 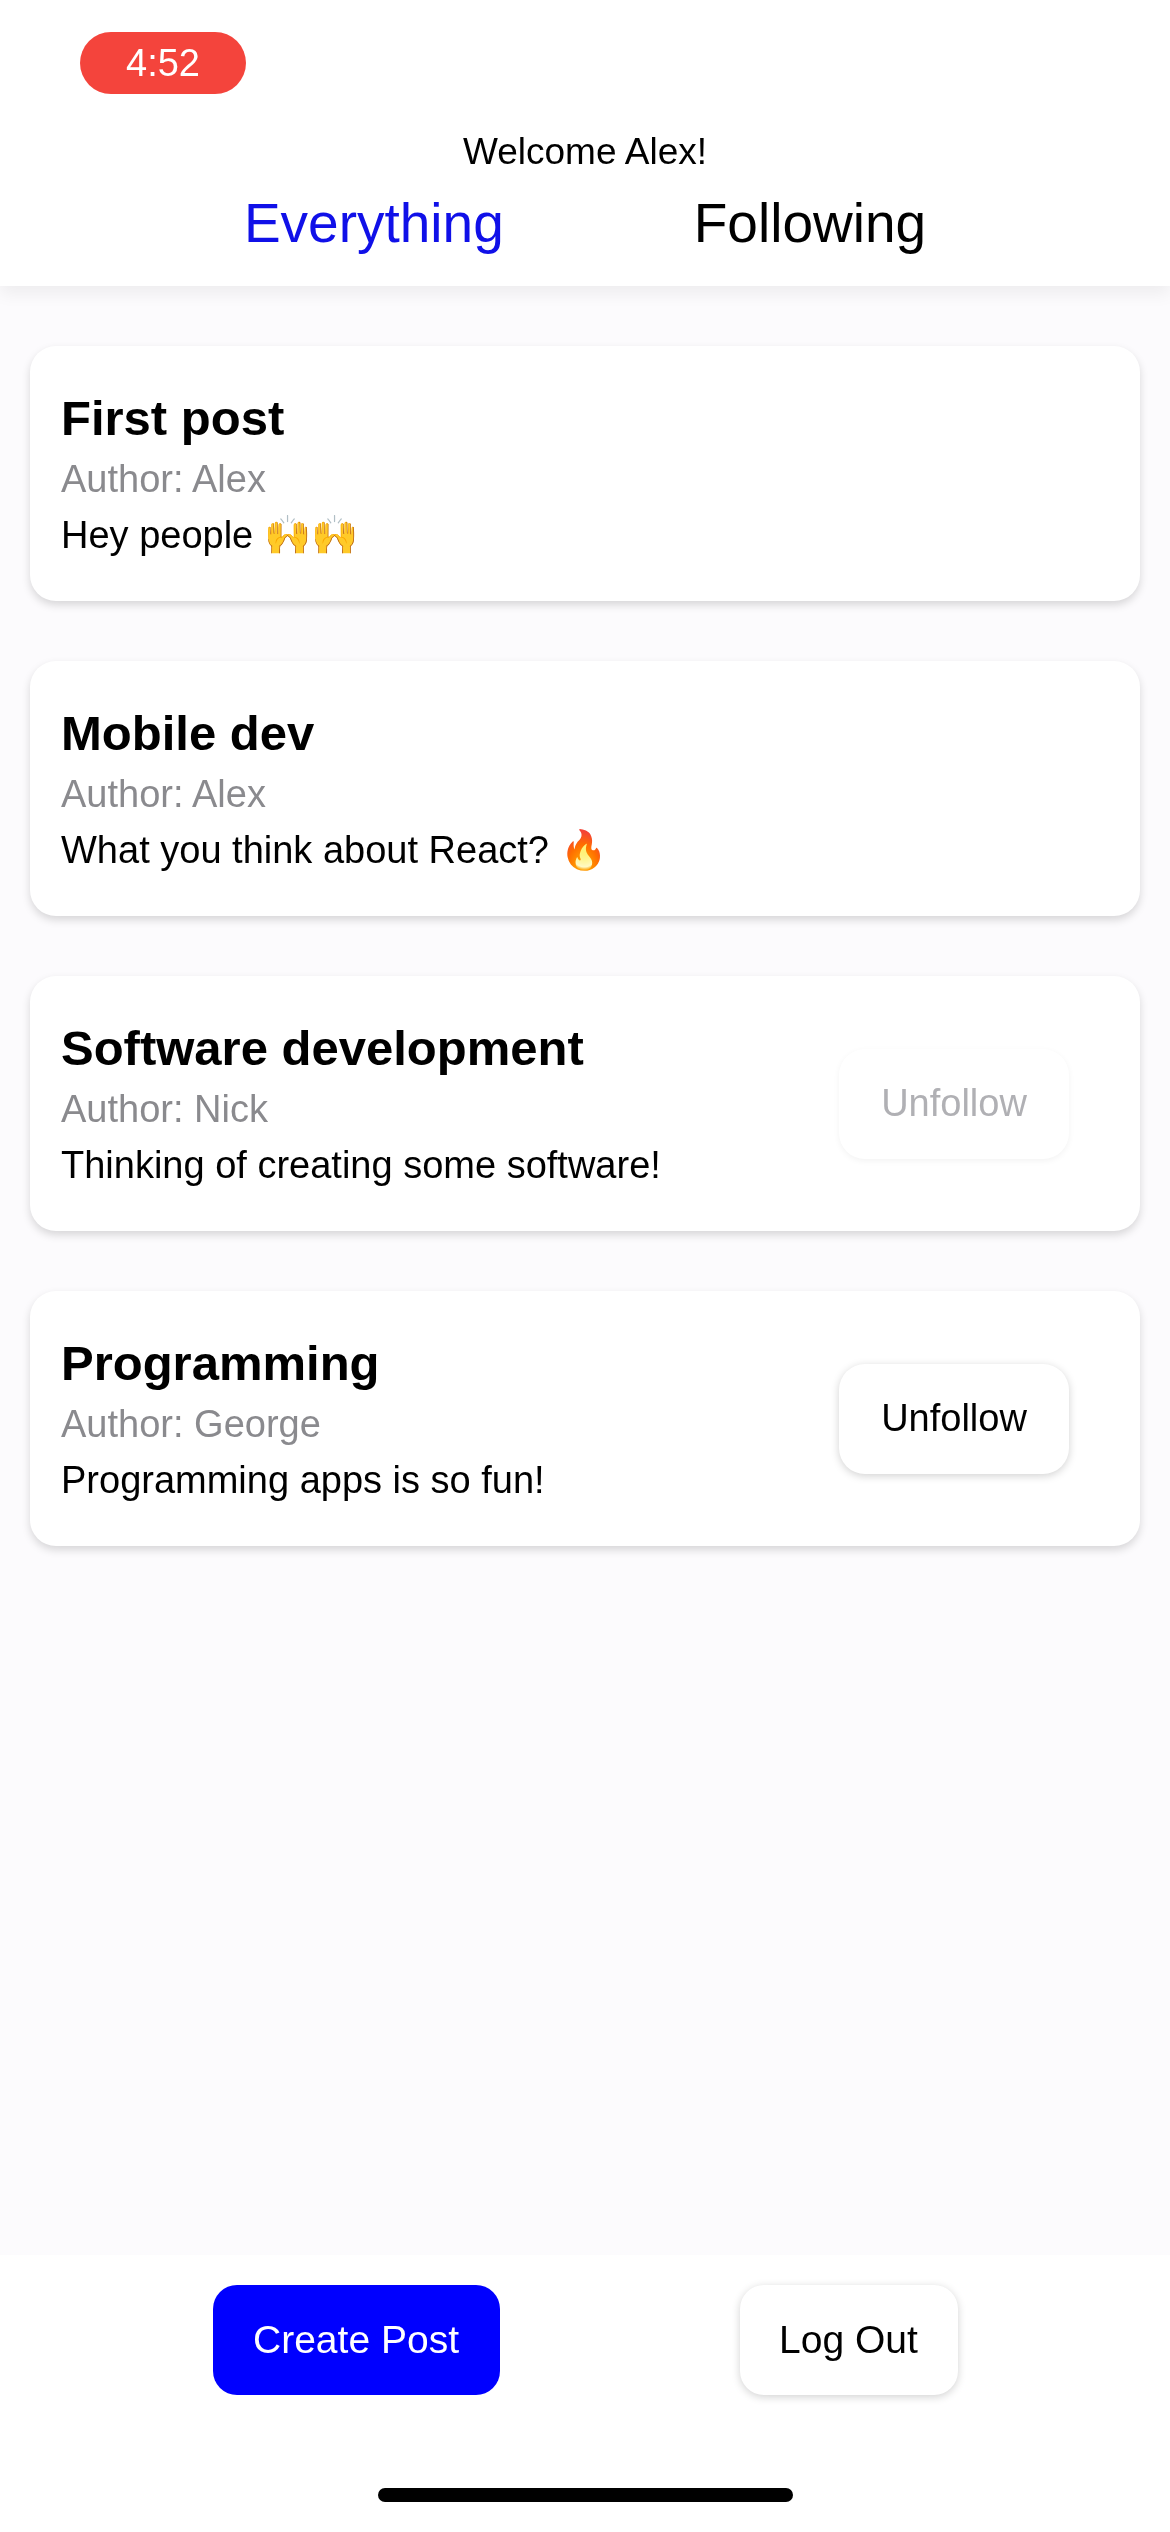 I want to click on post-title: Programming, so click(x=221, y=1363).